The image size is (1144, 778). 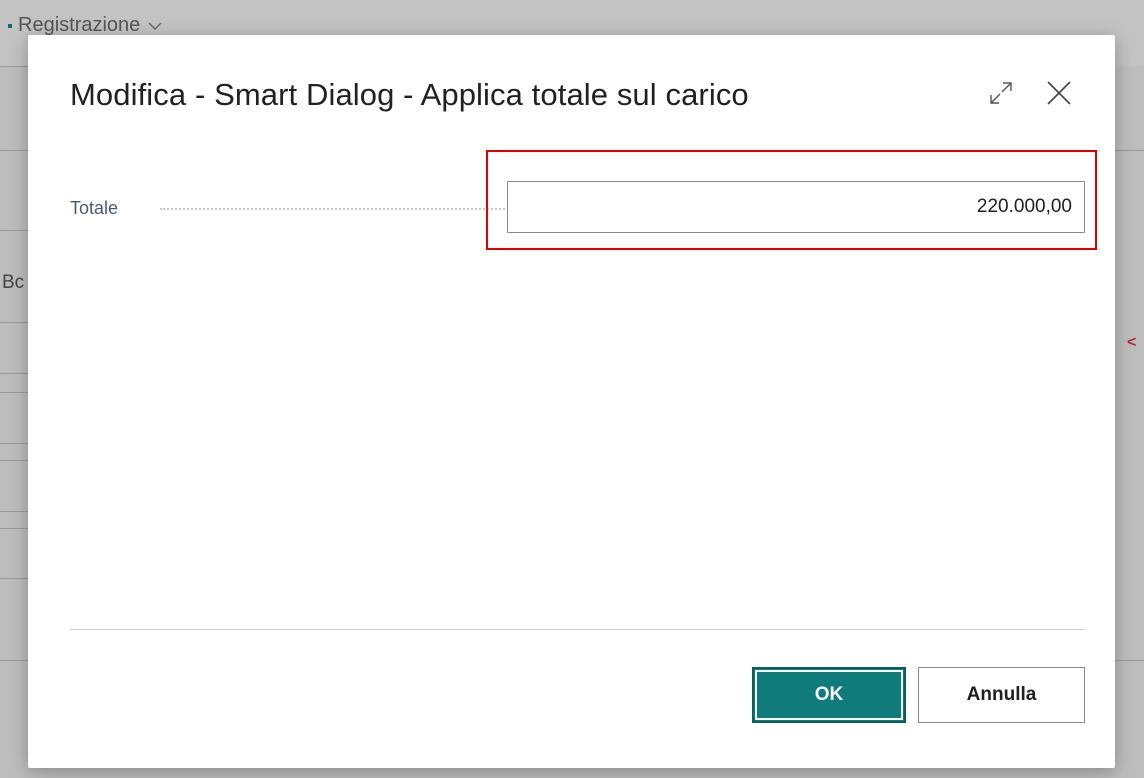 What do you see at coordinates (829, 695) in the screenshot?
I see `ok-button: OK` at bounding box center [829, 695].